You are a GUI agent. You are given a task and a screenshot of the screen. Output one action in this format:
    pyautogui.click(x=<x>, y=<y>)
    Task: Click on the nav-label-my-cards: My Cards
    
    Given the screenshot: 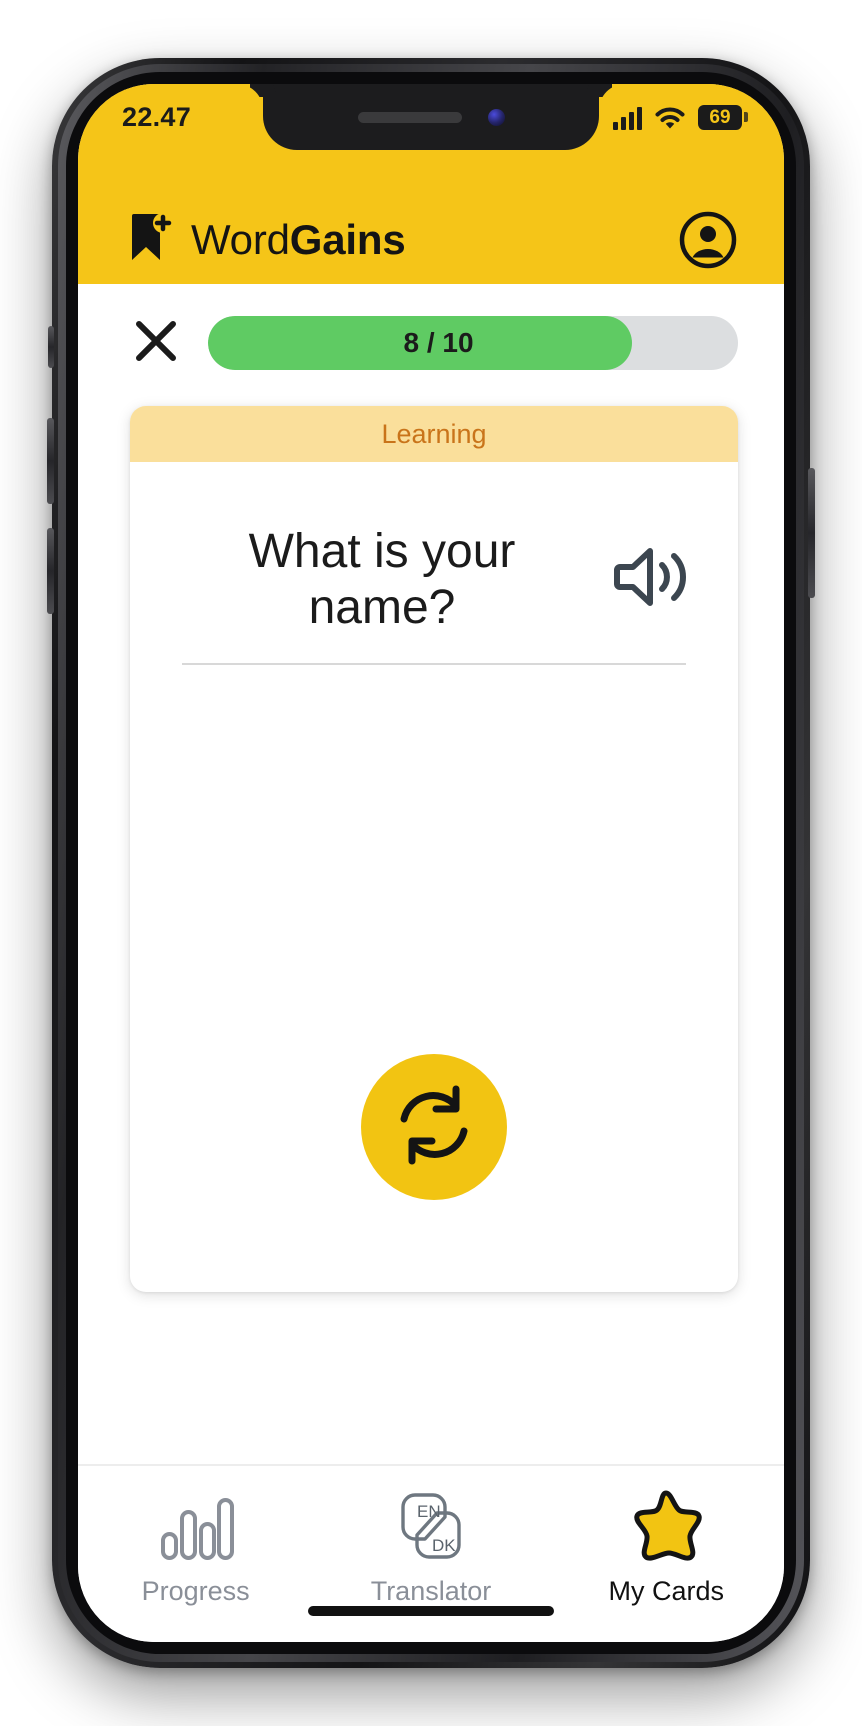 What is the action you would take?
    pyautogui.click(x=666, y=1591)
    